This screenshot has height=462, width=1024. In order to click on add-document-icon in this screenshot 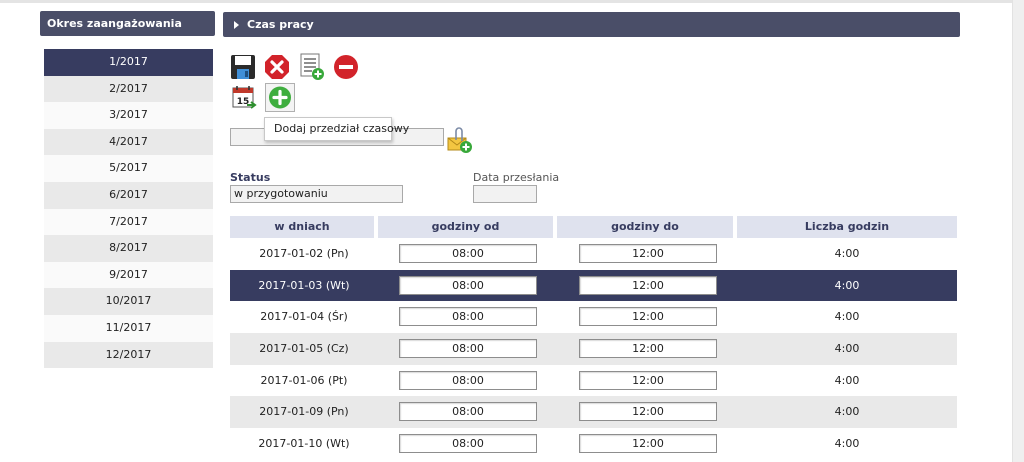, I will do `click(312, 67)`.